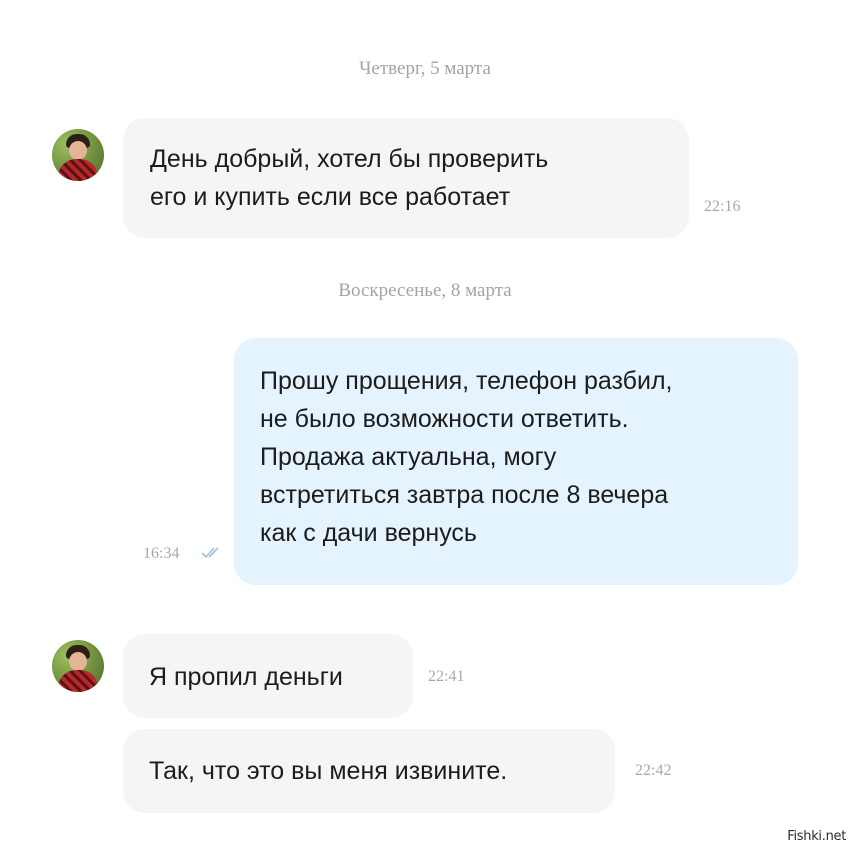 This screenshot has width=850, height=850. Describe the element at coordinates (161, 553) in the screenshot. I see `message-time: 16:34` at that location.